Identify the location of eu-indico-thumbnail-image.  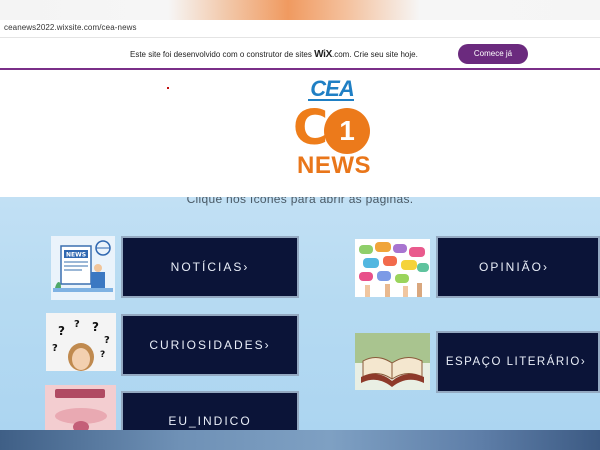
(80, 407).